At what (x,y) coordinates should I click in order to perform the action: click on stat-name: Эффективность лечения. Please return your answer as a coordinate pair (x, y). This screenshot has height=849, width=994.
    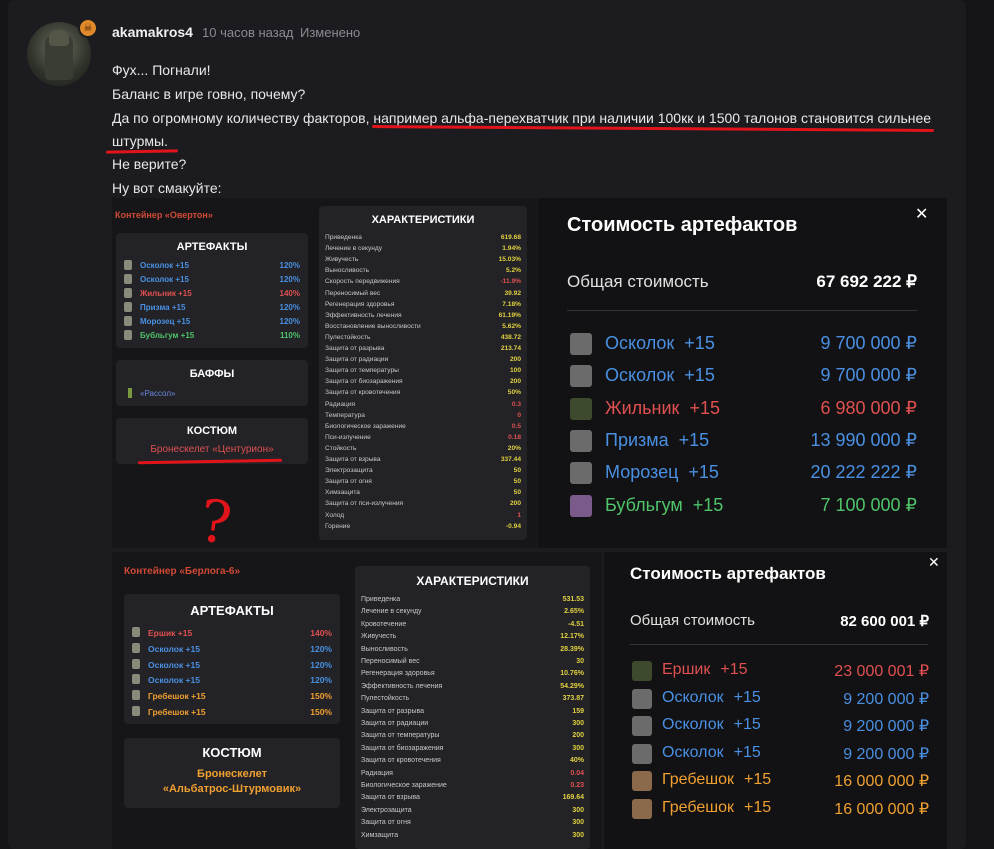
    Looking at the image, I should click on (363, 315).